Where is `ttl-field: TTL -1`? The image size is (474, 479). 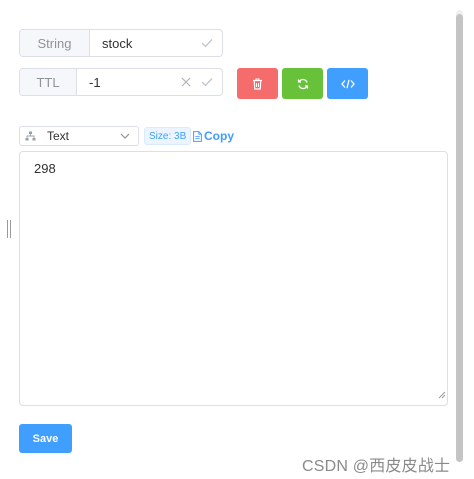 ttl-field: TTL -1 is located at coordinates (121, 82).